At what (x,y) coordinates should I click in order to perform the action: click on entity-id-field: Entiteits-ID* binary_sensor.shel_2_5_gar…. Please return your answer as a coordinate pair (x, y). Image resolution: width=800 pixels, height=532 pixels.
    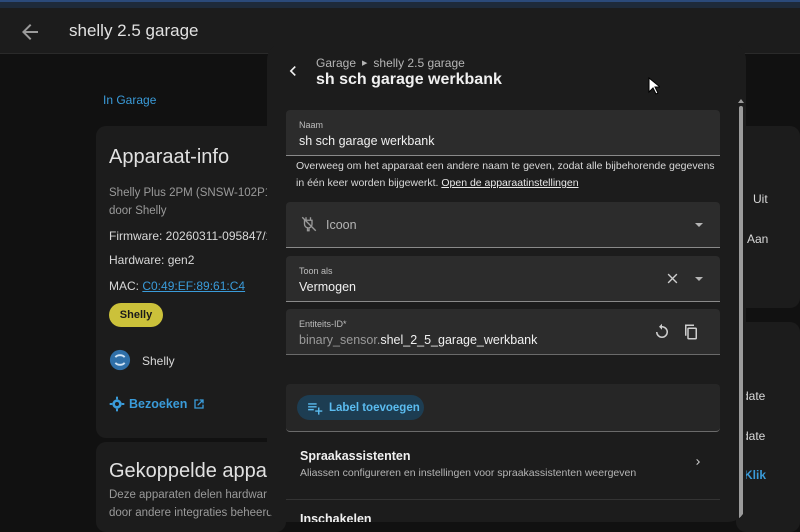
    Looking at the image, I should click on (503, 332).